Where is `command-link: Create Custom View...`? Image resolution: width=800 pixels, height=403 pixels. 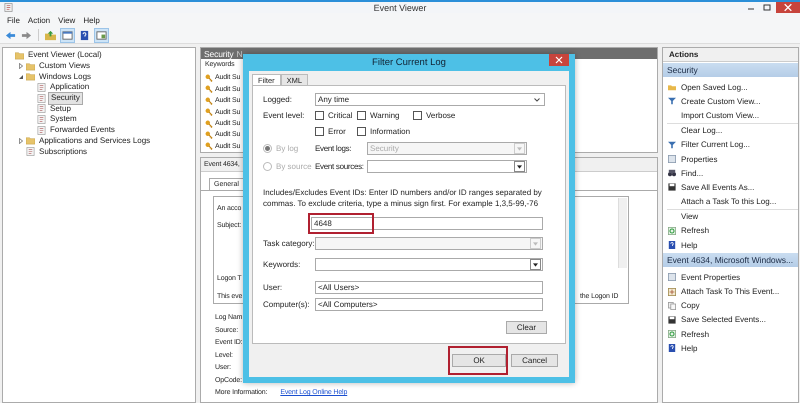 command-link: Create Custom View... is located at coordinates (720, 101).